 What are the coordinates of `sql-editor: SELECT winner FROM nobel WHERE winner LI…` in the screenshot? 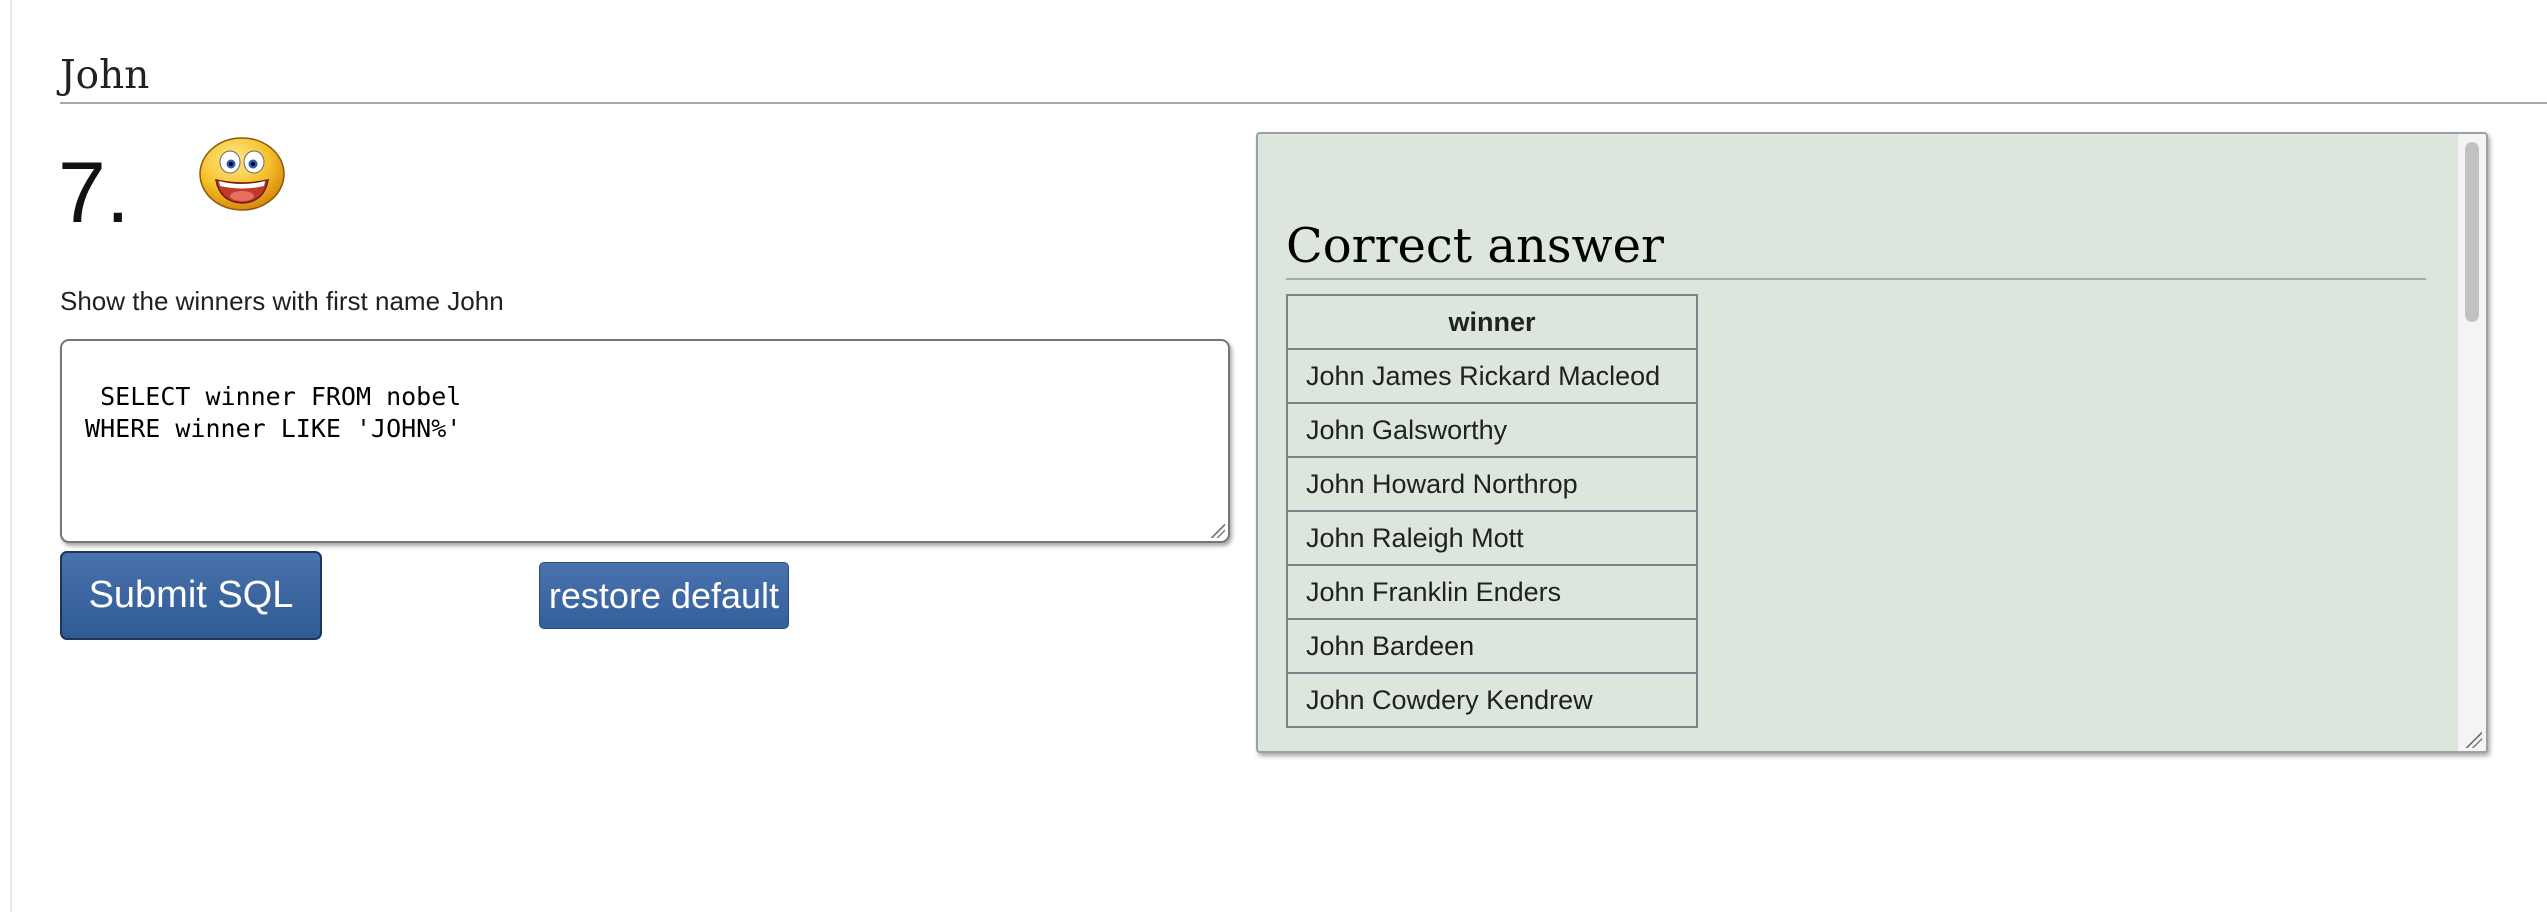 It's located at (645, 441).